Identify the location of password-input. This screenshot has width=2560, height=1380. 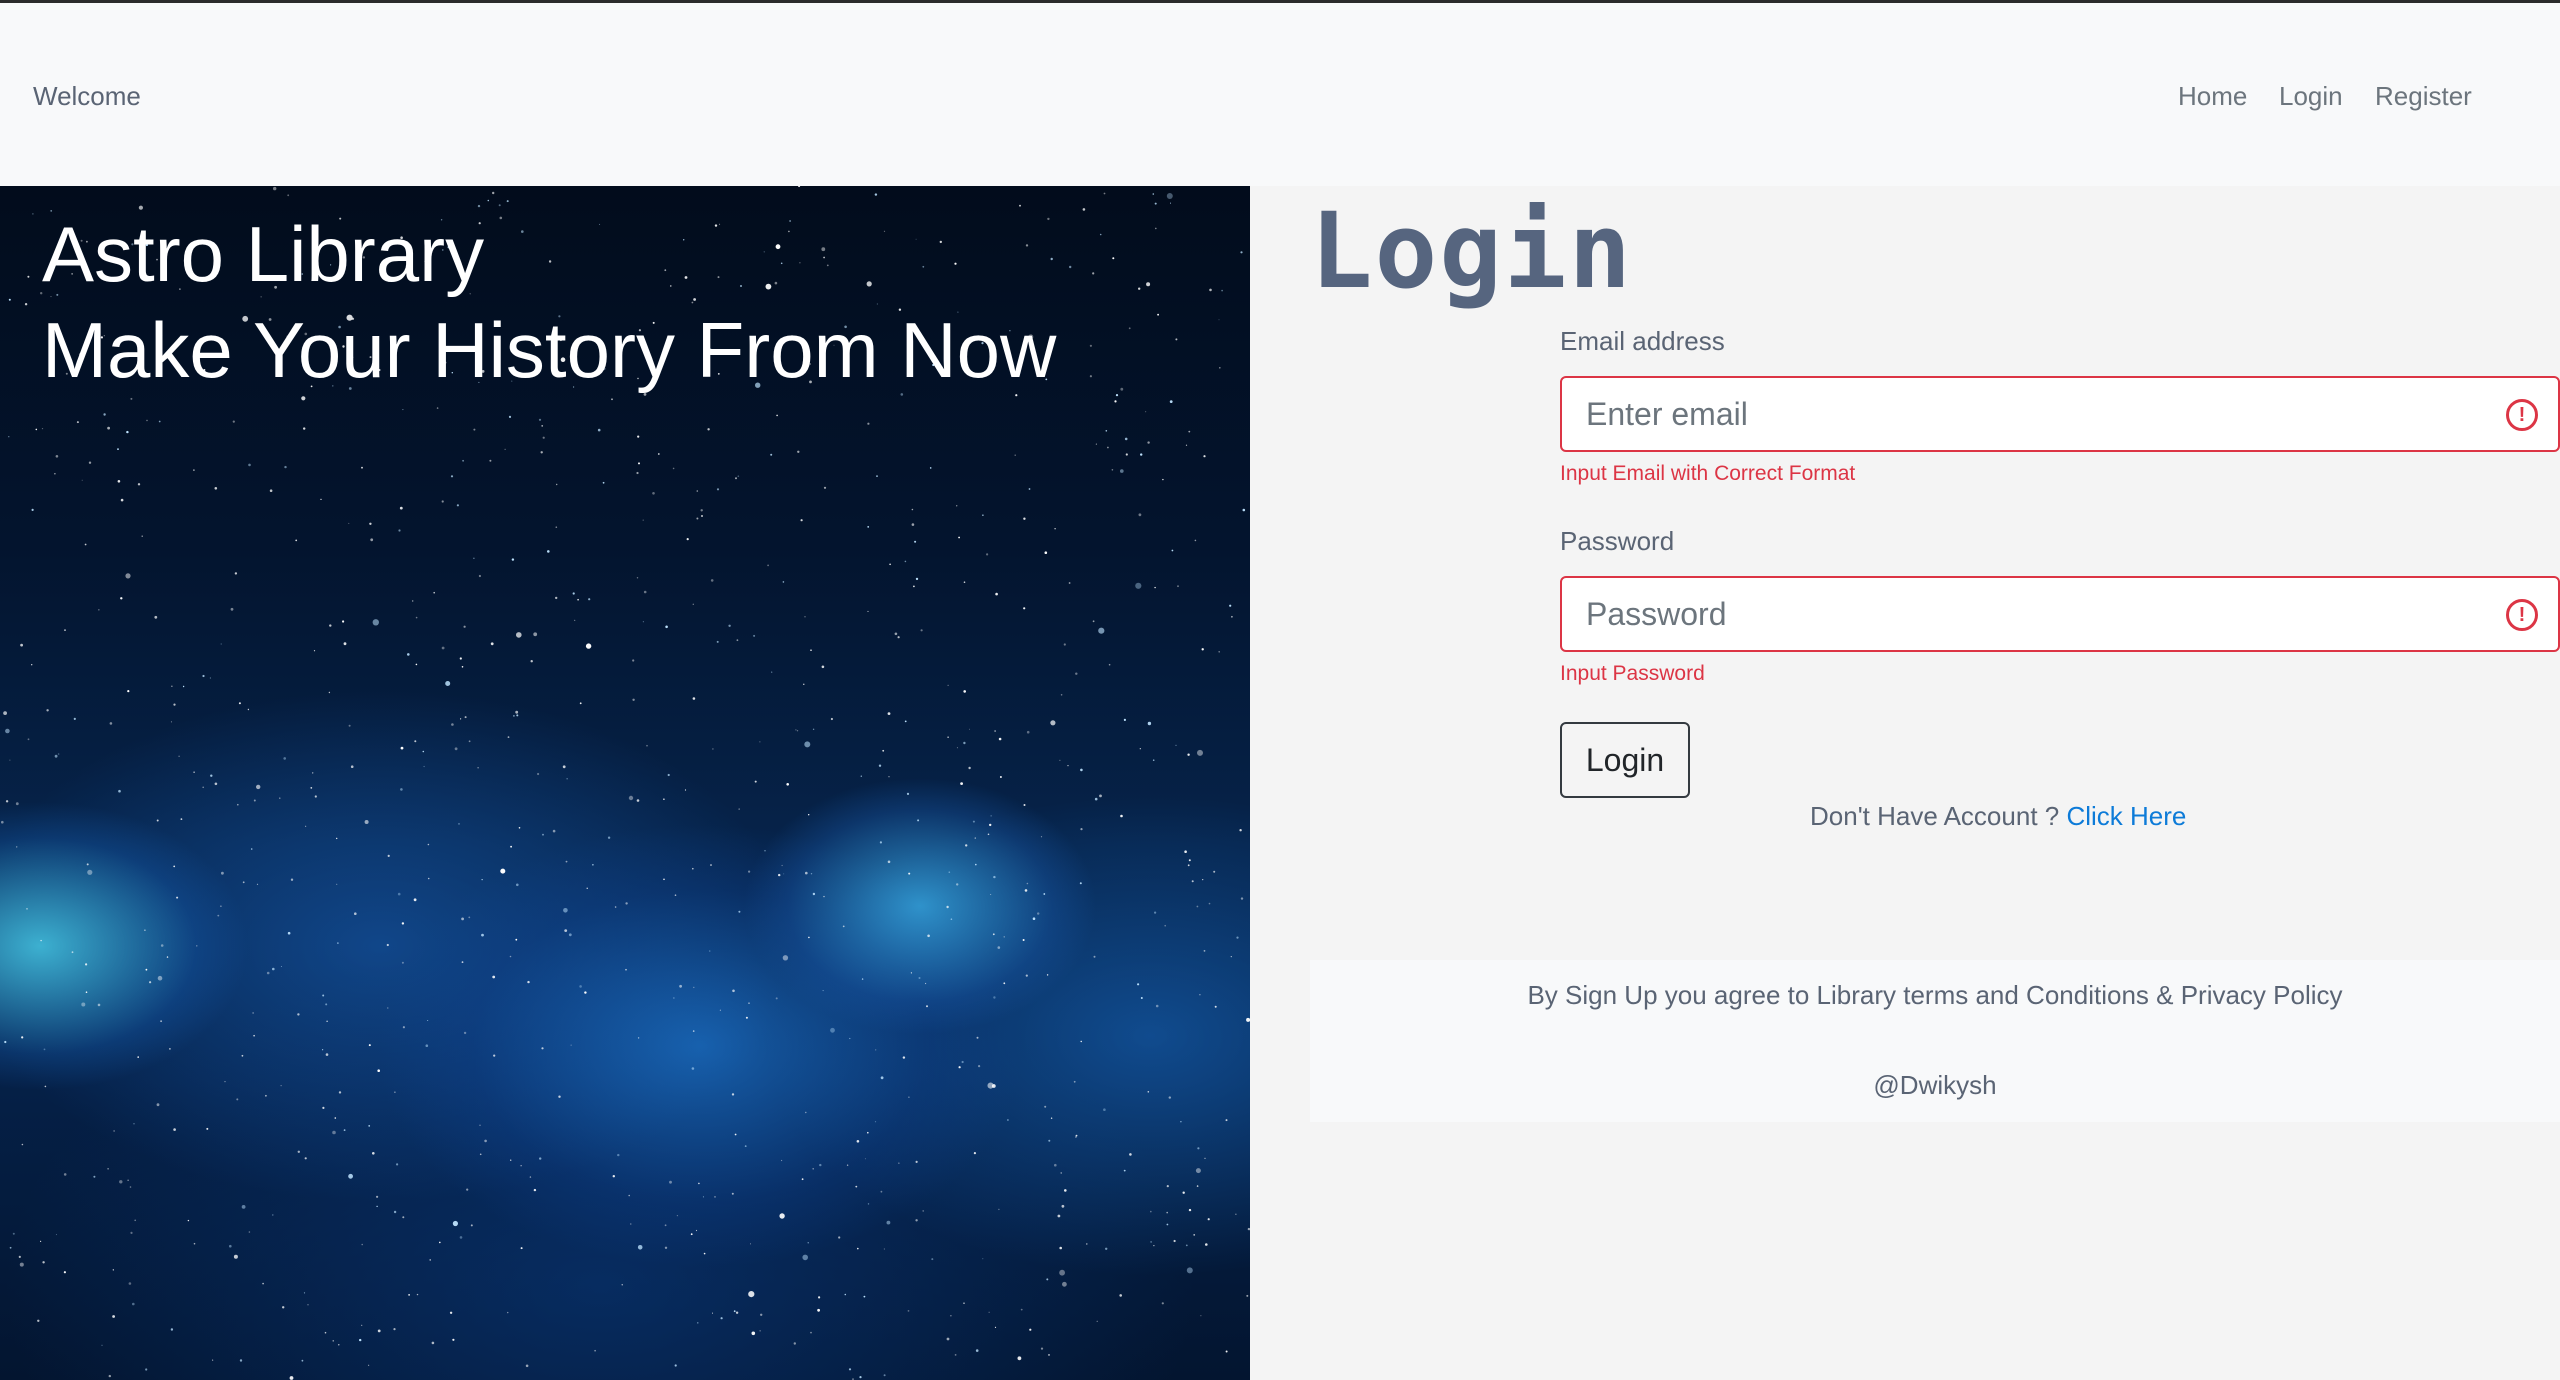
(2046, 614).